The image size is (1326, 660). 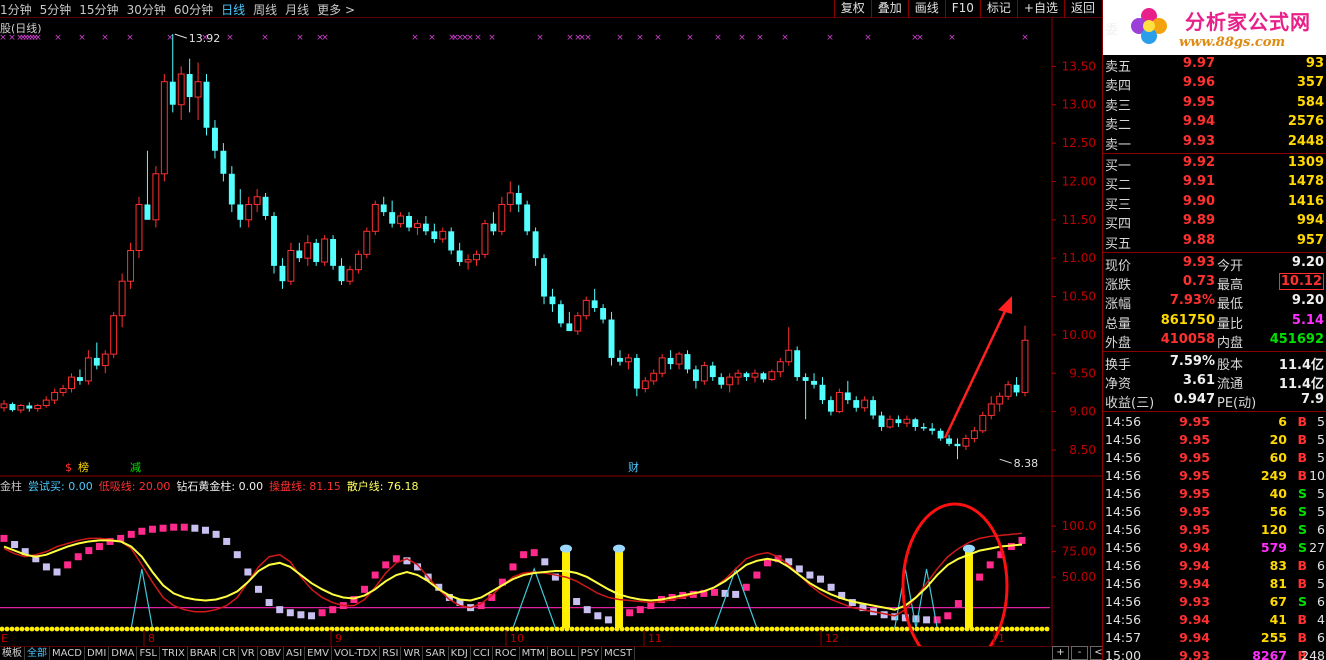 I want to click on diamond-icon, so click(x=566, y=548).